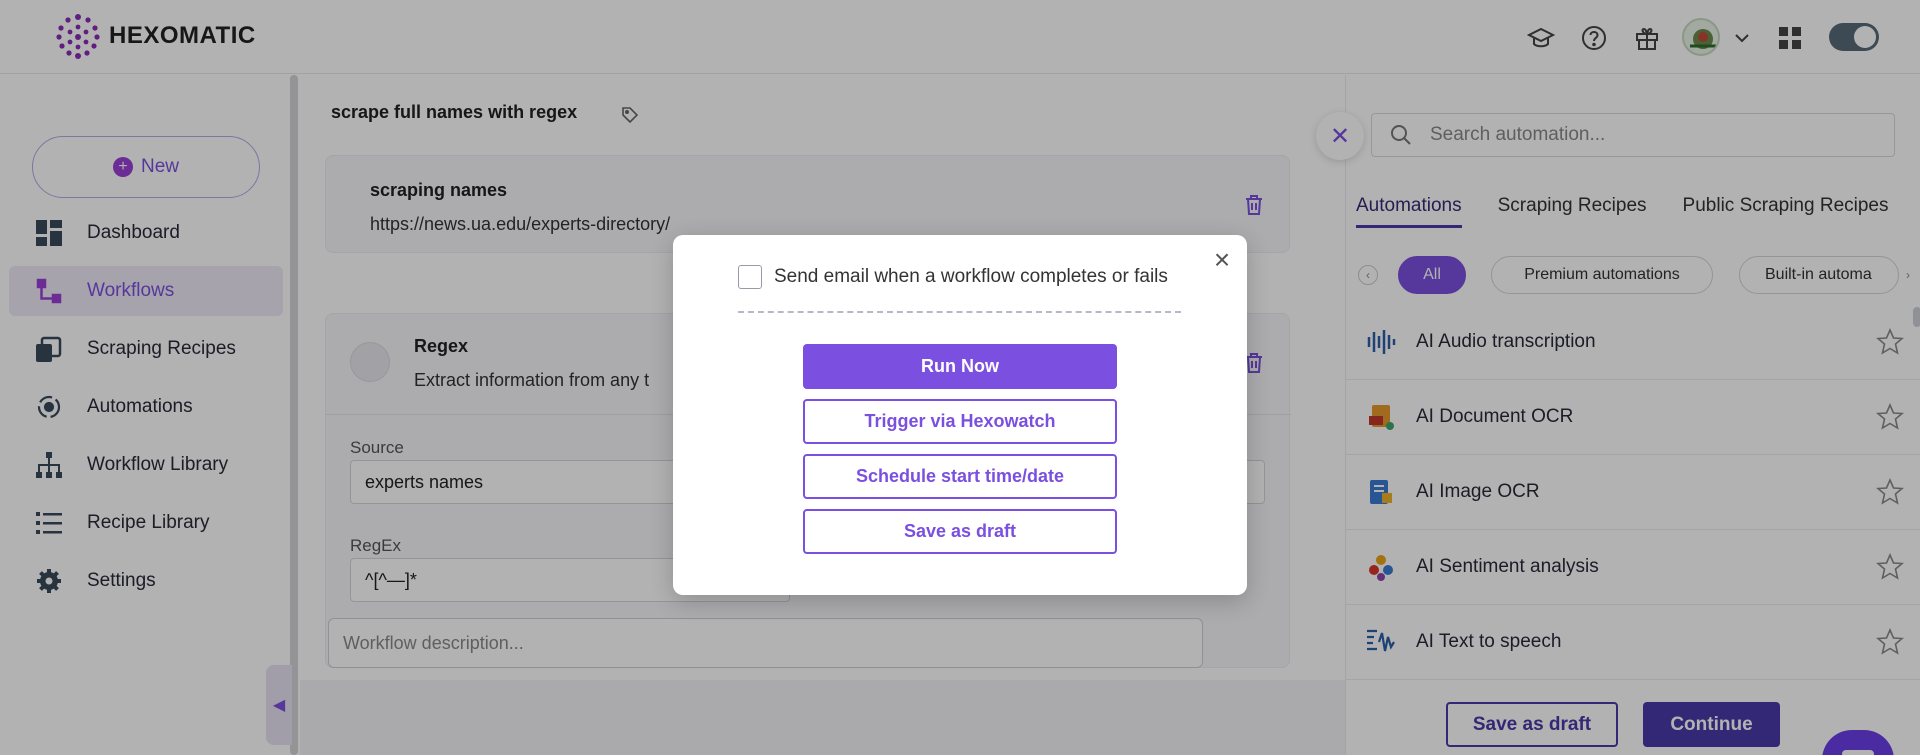 This screenshot has height=755, width=1920. What do you see at coordinates (750, 277) in the screenshot?
I see `email-checkbox` at bounding box center [750, 277].